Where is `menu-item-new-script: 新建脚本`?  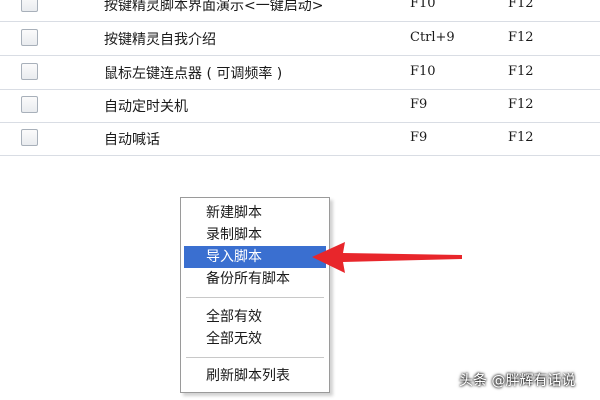 menu-item-new-script: 新建脚本 is located at coordinates (255, 213).